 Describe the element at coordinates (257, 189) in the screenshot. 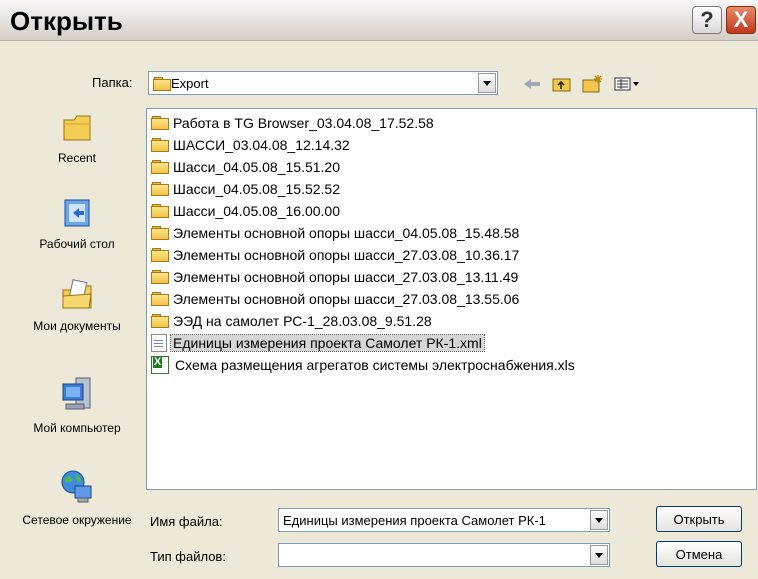

I see `file-name: Шасси_04.05.08_15.52.52` at that location.